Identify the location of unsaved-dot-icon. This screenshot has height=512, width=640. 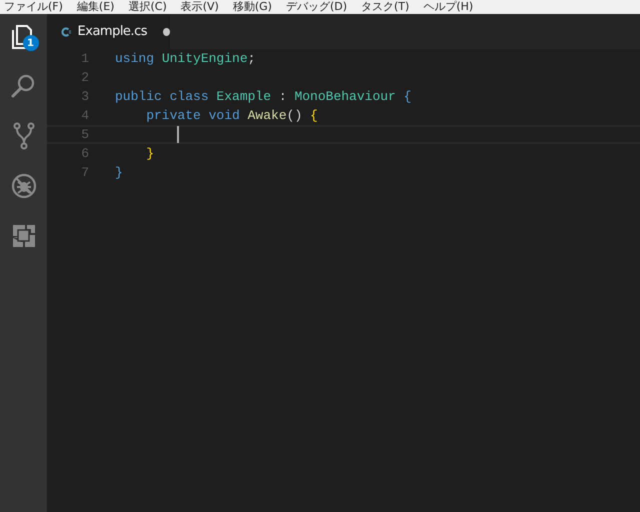
(166, 32).